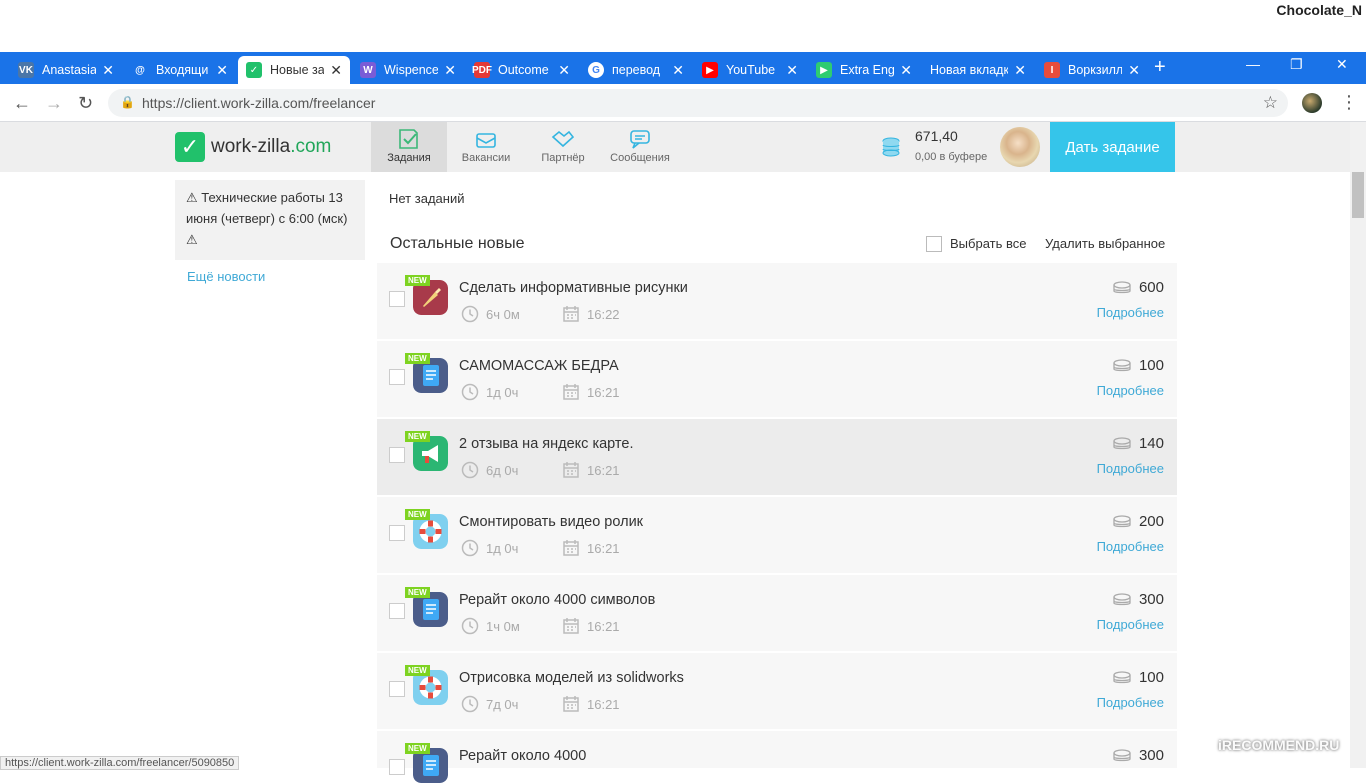 Image resolution: width=1366 pixels, height=783 pixels. Describe the element at coordinates (777, 757) in the screenshot. I see `task-row: NEW Рерайт около 4000 300` at that location.